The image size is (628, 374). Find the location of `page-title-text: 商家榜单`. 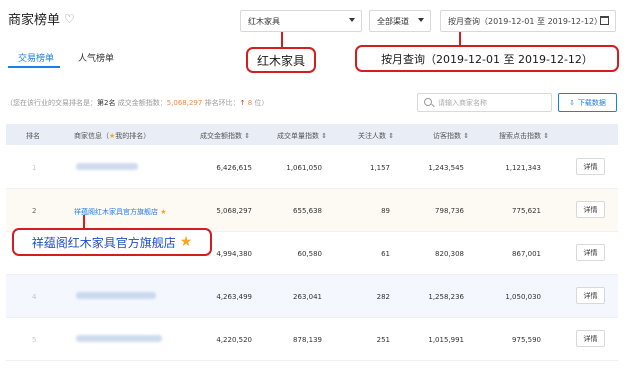

page-title-text: 商家榜单 is located at coordinates (34, 20).